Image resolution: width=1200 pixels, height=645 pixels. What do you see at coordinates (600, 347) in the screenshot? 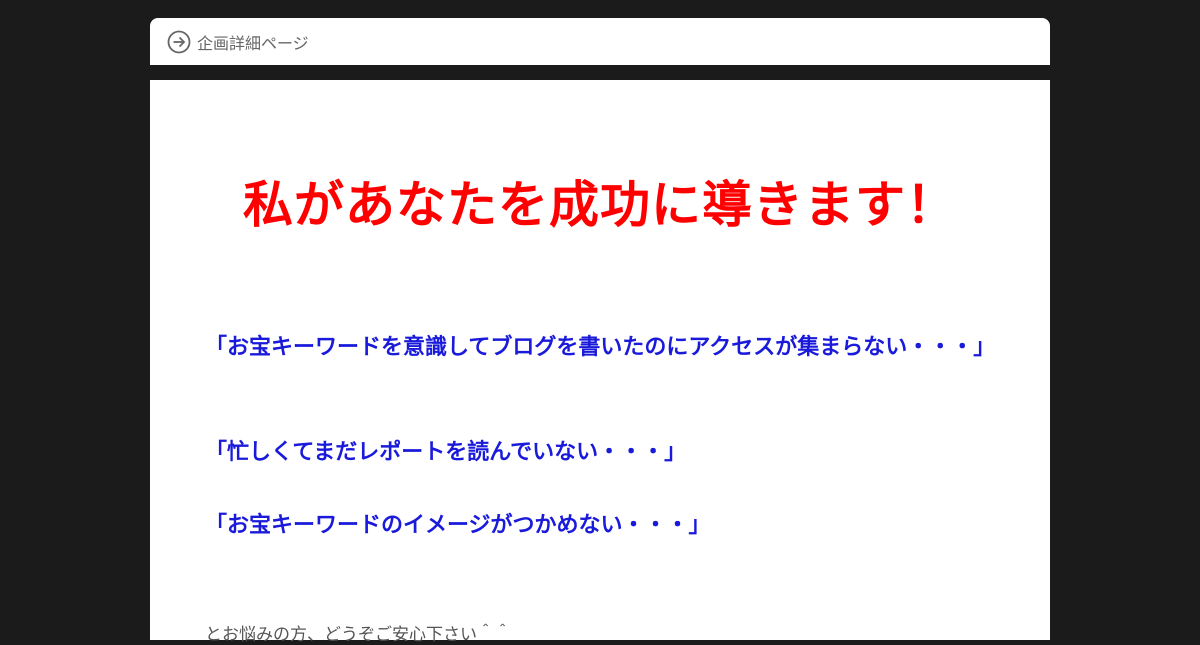
I see `quote-item: 「お宝キーワードを意識してブログを書いたのにアクセスが集まらない・・・」` at bounding box center [600, 347].